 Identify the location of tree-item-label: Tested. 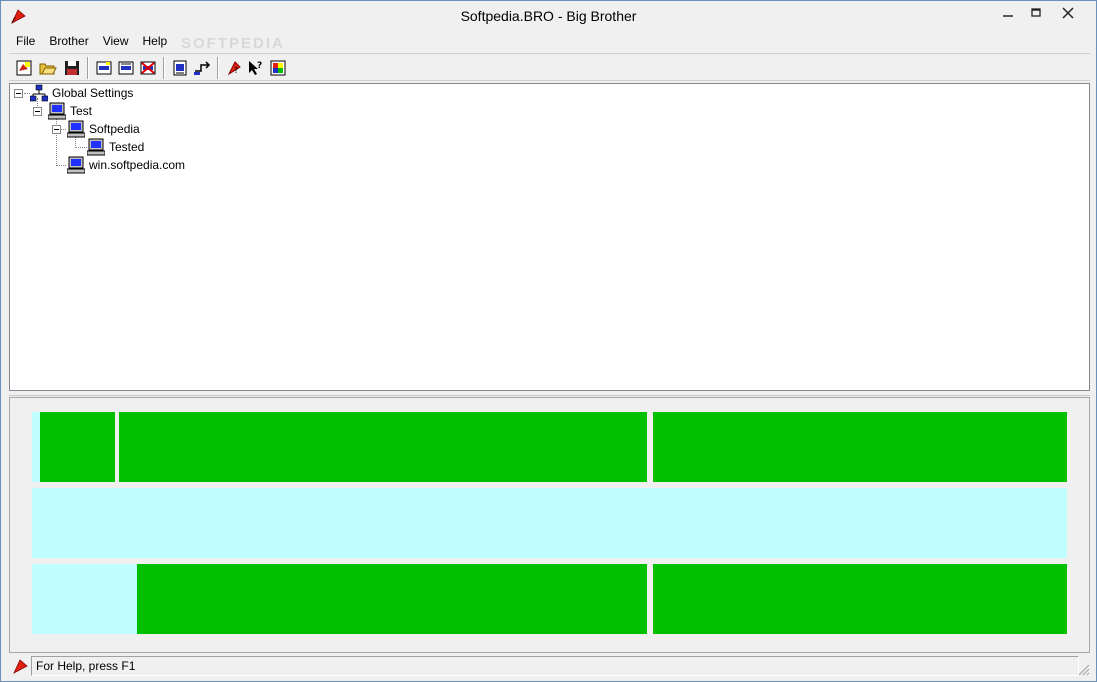
(127, 147).